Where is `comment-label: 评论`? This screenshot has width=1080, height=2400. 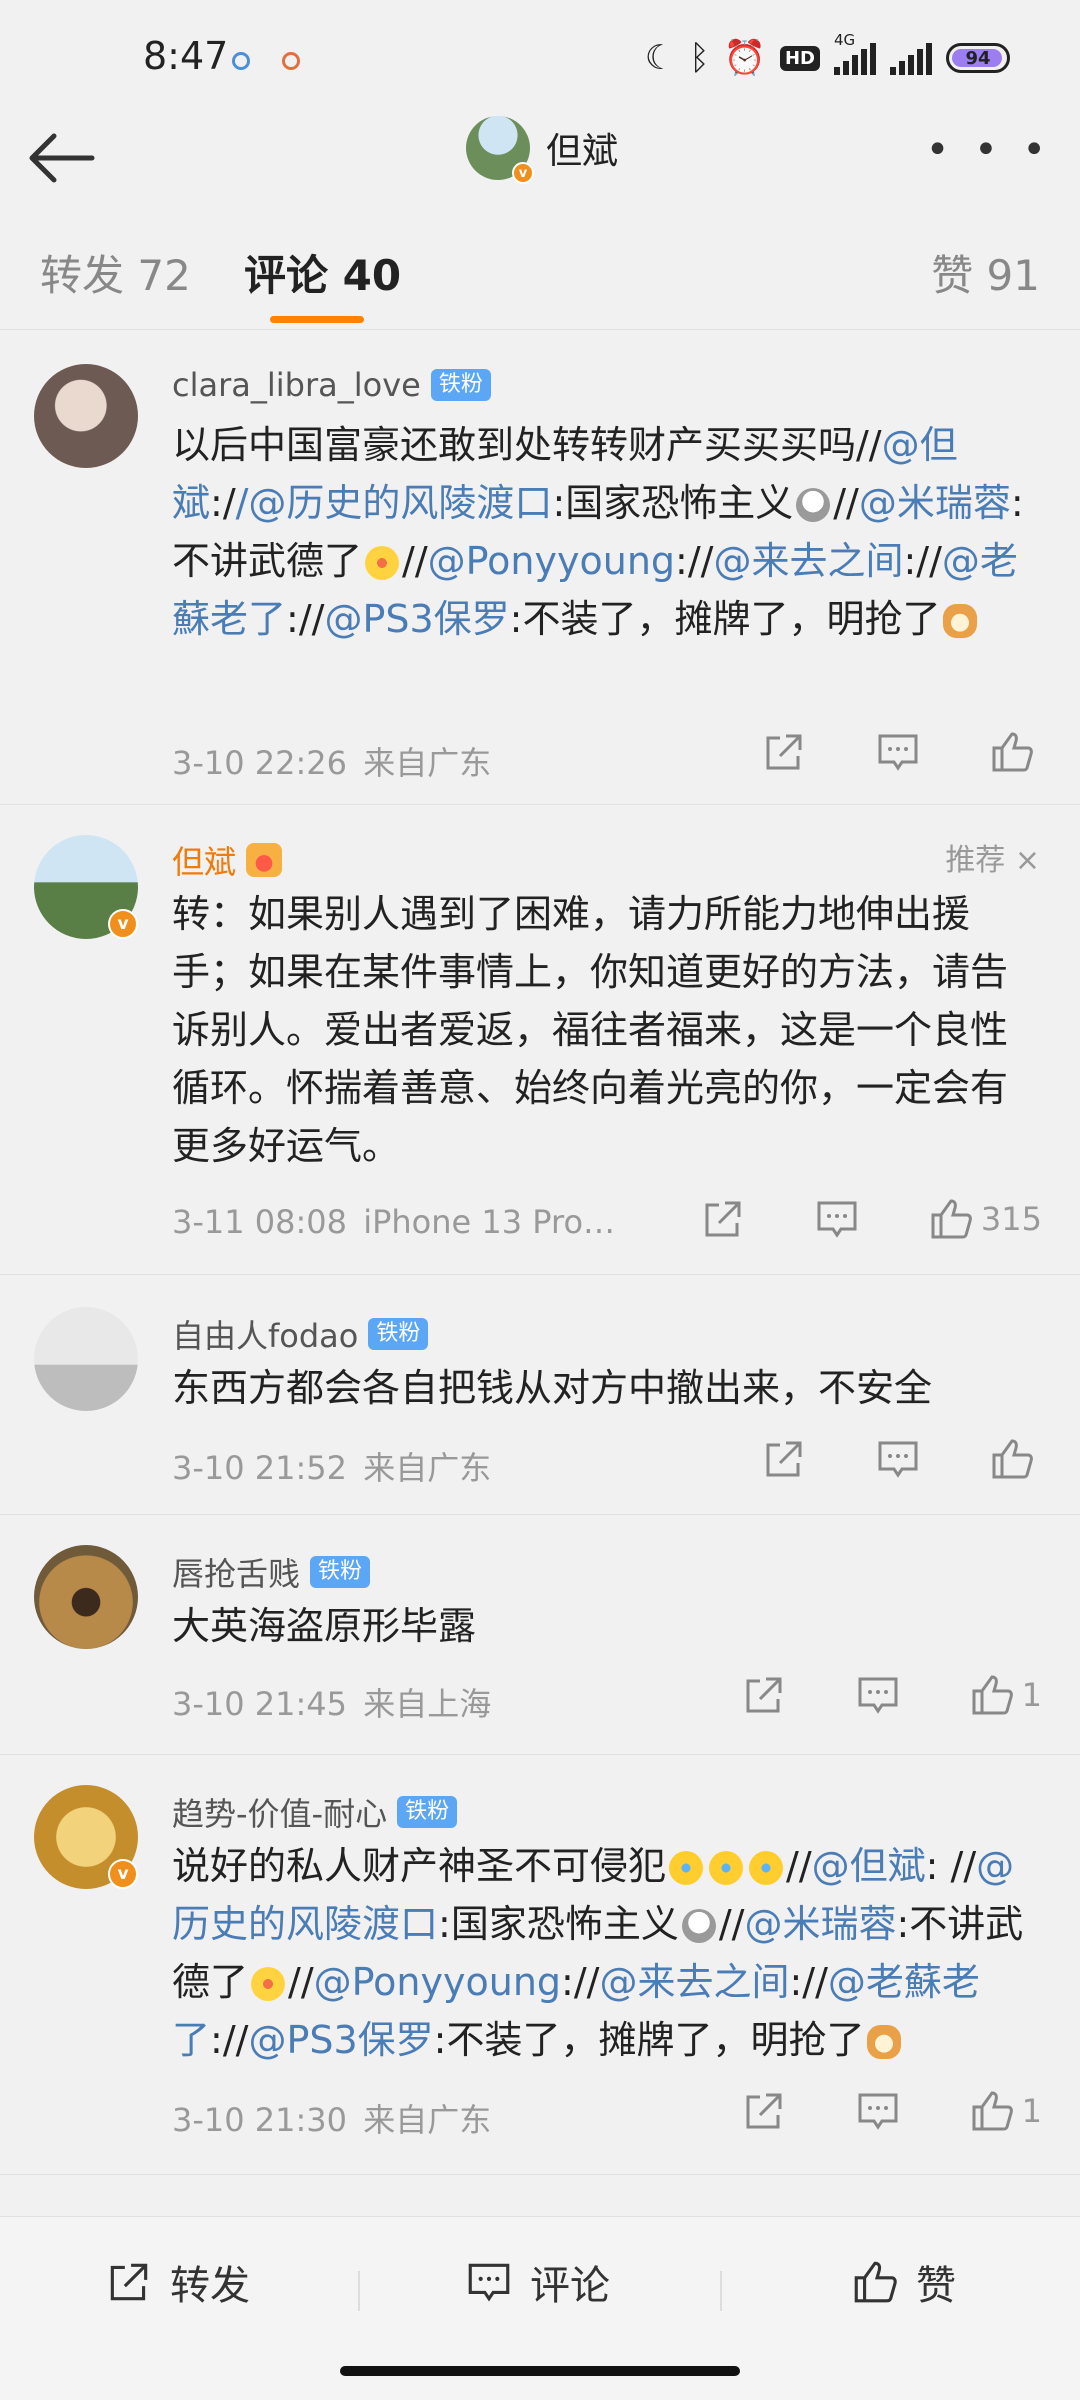
comment-label: 评论 is located at coordinates (570, 2286).